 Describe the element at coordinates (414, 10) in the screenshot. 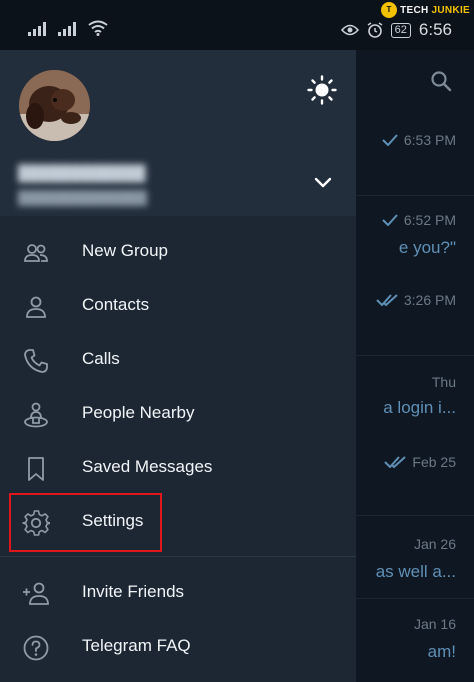

I see `watermark-tech: TECH` at that location.